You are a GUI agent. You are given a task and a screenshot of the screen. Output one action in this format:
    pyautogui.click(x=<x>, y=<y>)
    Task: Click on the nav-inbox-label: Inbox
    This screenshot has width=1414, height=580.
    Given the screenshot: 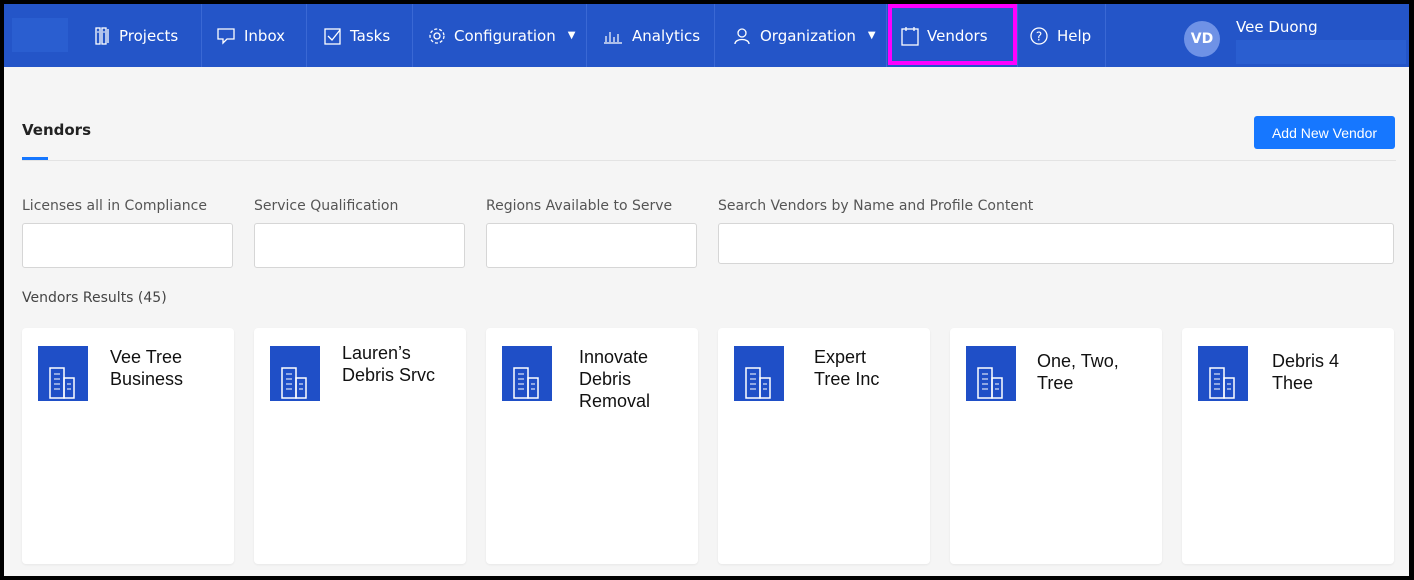 What is the action you would take?
    pyautogui.click(x=265, y=35)
    